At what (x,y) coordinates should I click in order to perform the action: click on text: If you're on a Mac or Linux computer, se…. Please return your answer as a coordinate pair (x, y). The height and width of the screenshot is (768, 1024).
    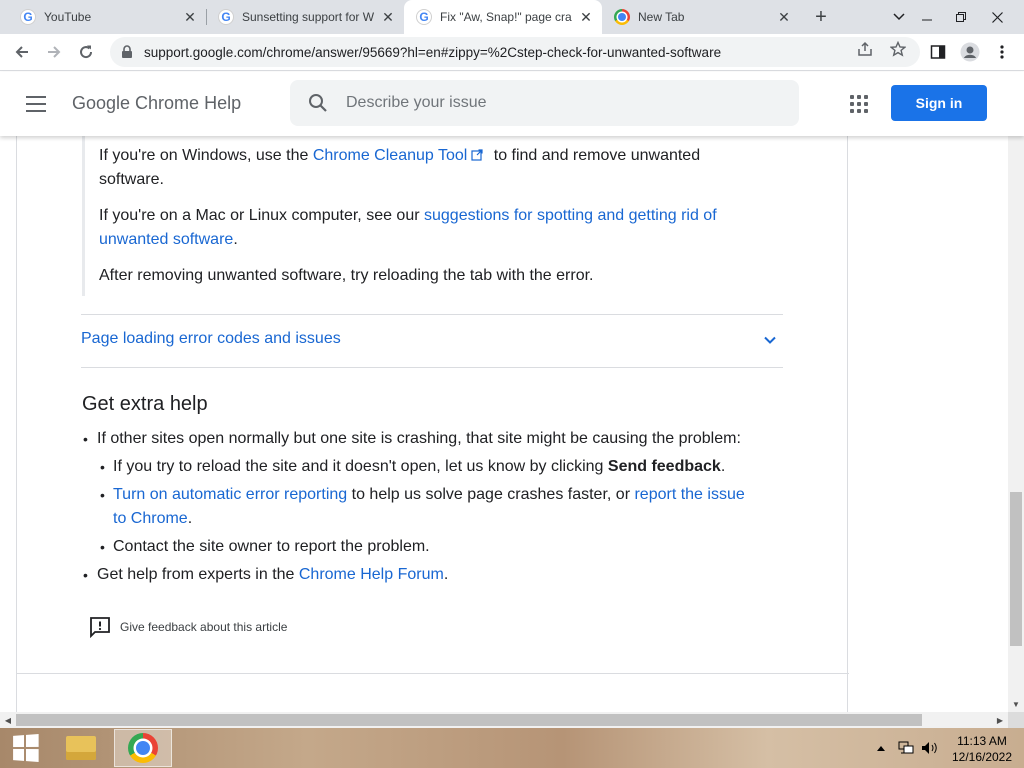
    Looking at the image, I should click on (261, 215).